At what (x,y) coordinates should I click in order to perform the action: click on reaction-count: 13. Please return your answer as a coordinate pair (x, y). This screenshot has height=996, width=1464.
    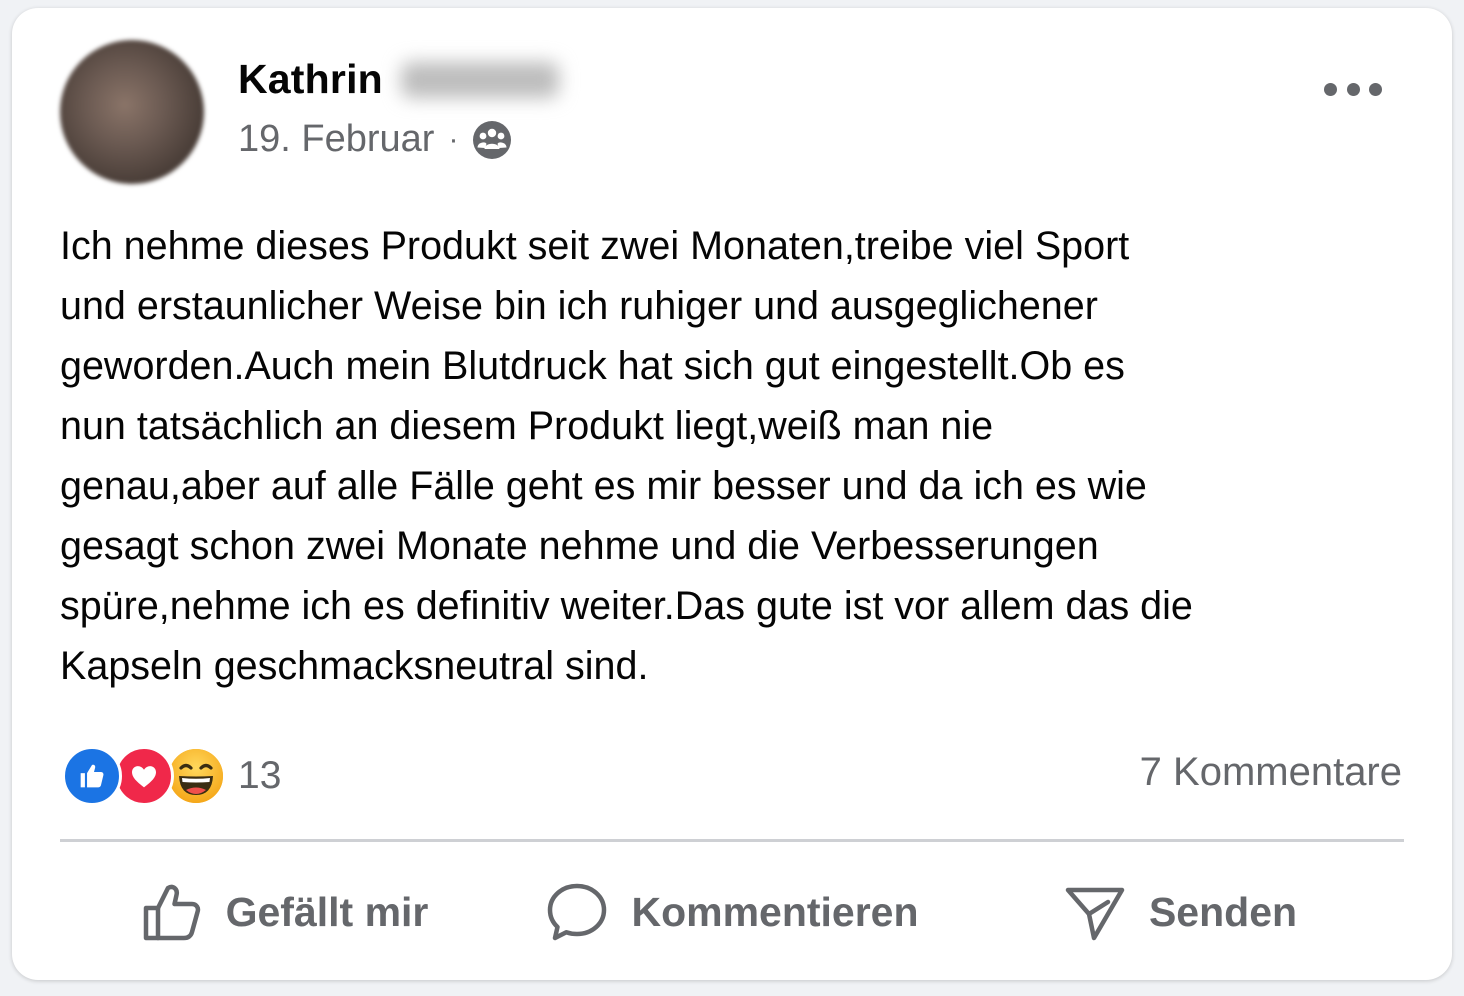
    Looking at the image, I should click on (260, 775).